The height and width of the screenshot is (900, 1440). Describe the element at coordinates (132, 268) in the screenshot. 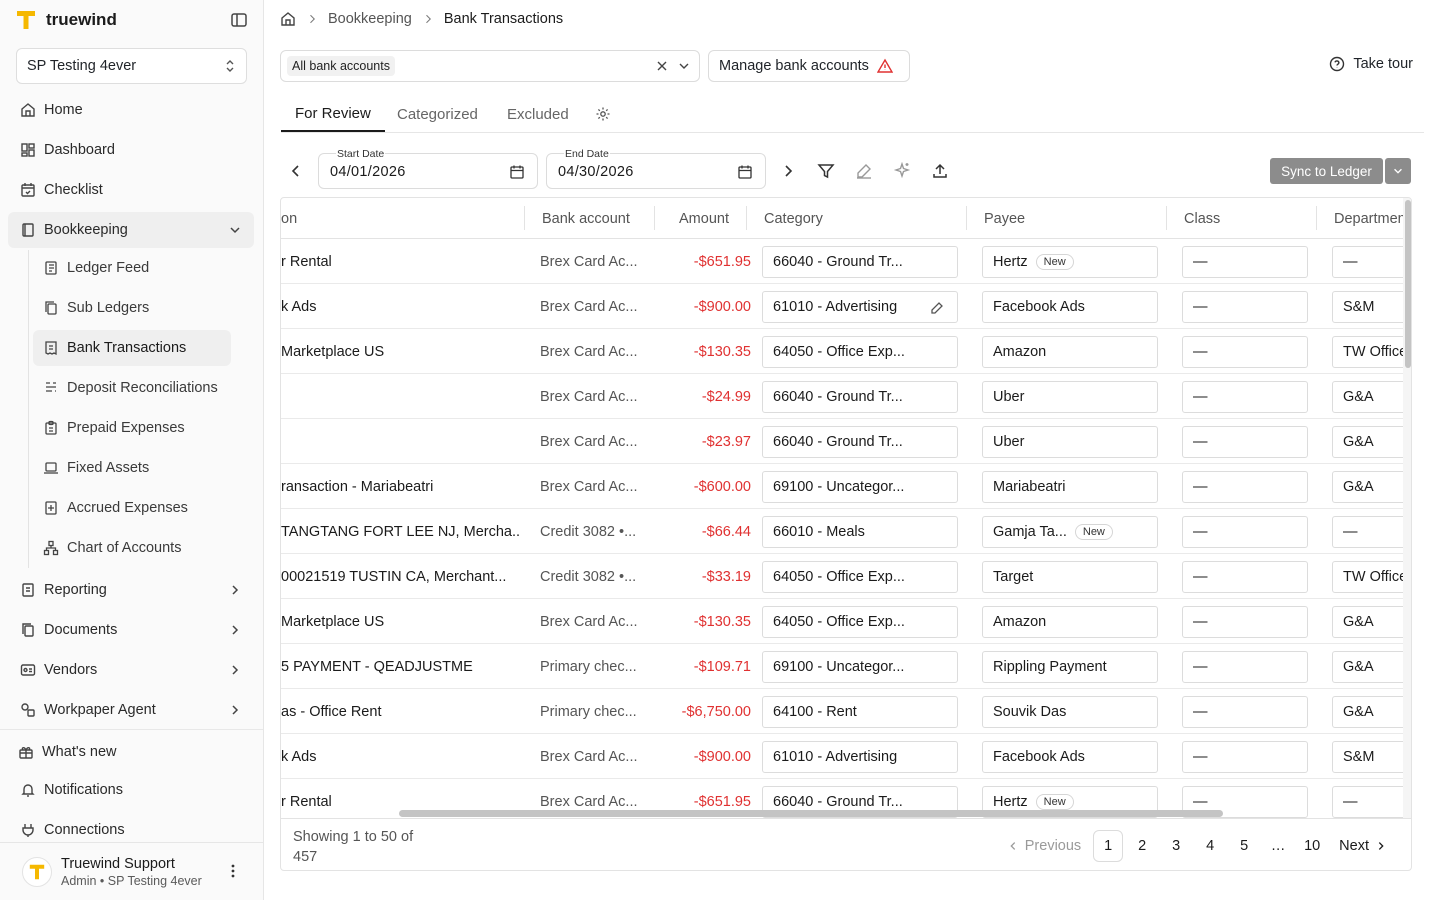

I see `sidebar-item-ledger-feed: Ledger Feed` at that location.